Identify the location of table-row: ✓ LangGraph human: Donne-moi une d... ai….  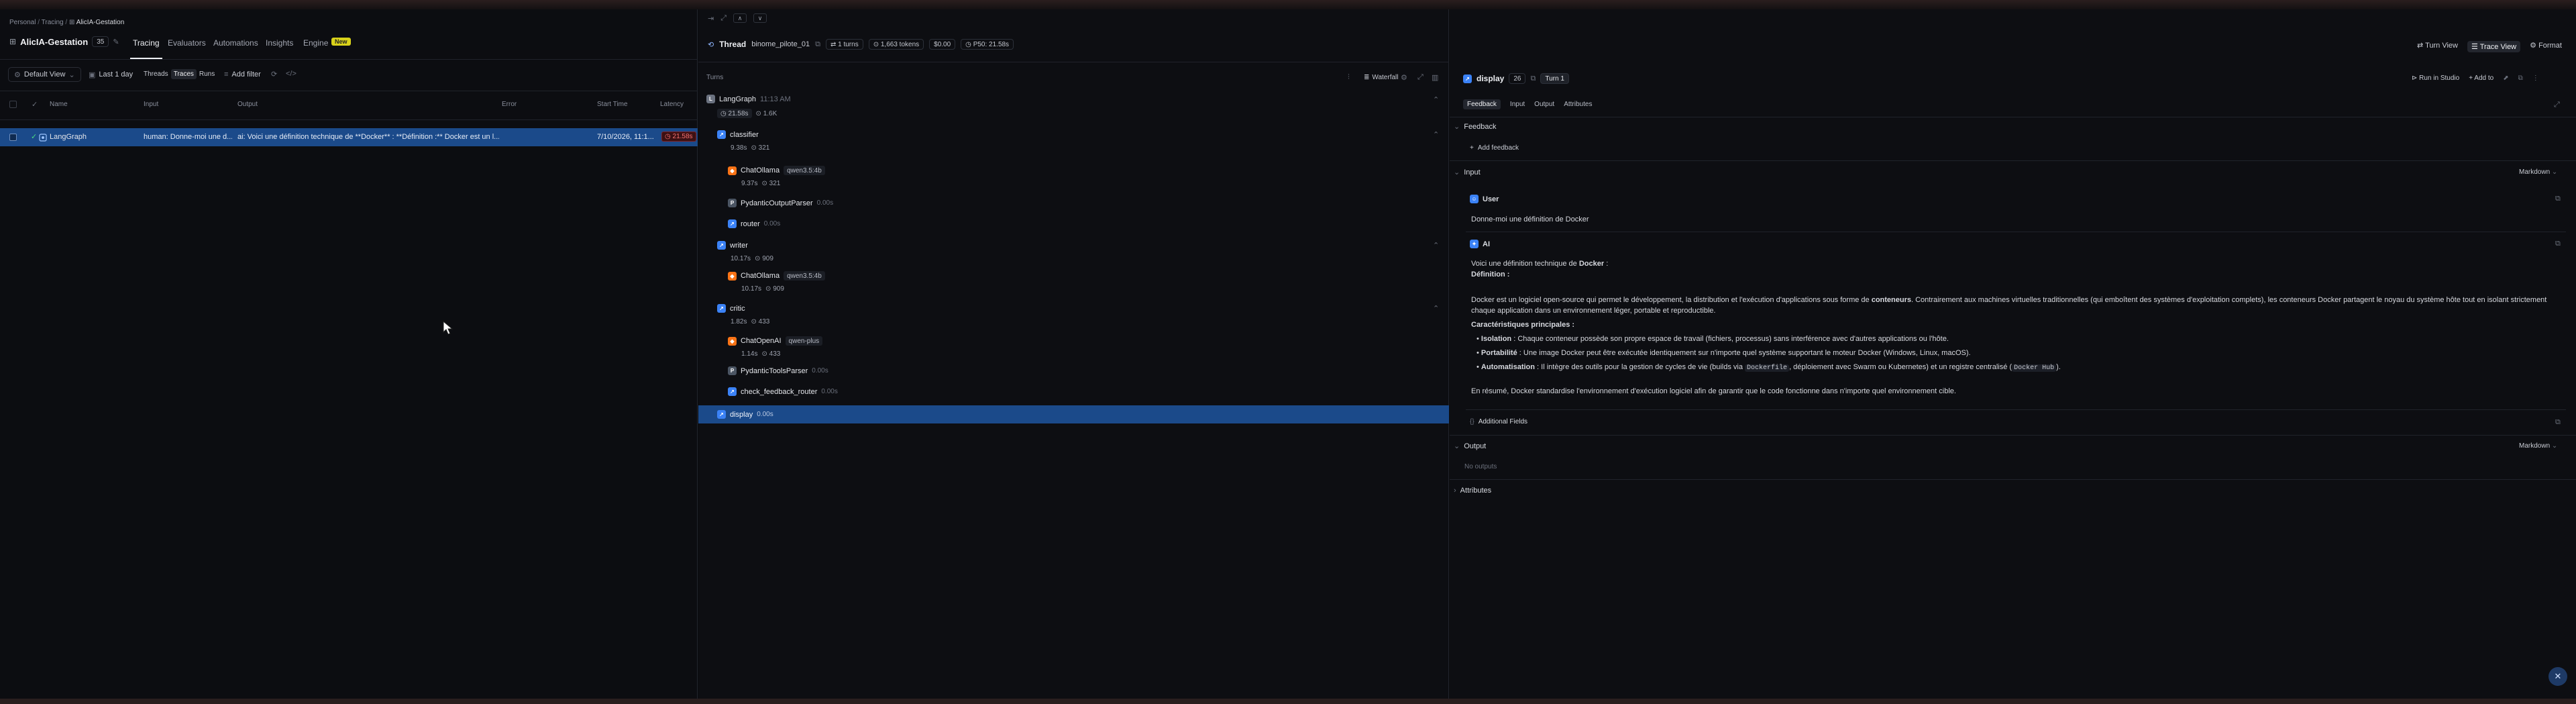
(349, 137).